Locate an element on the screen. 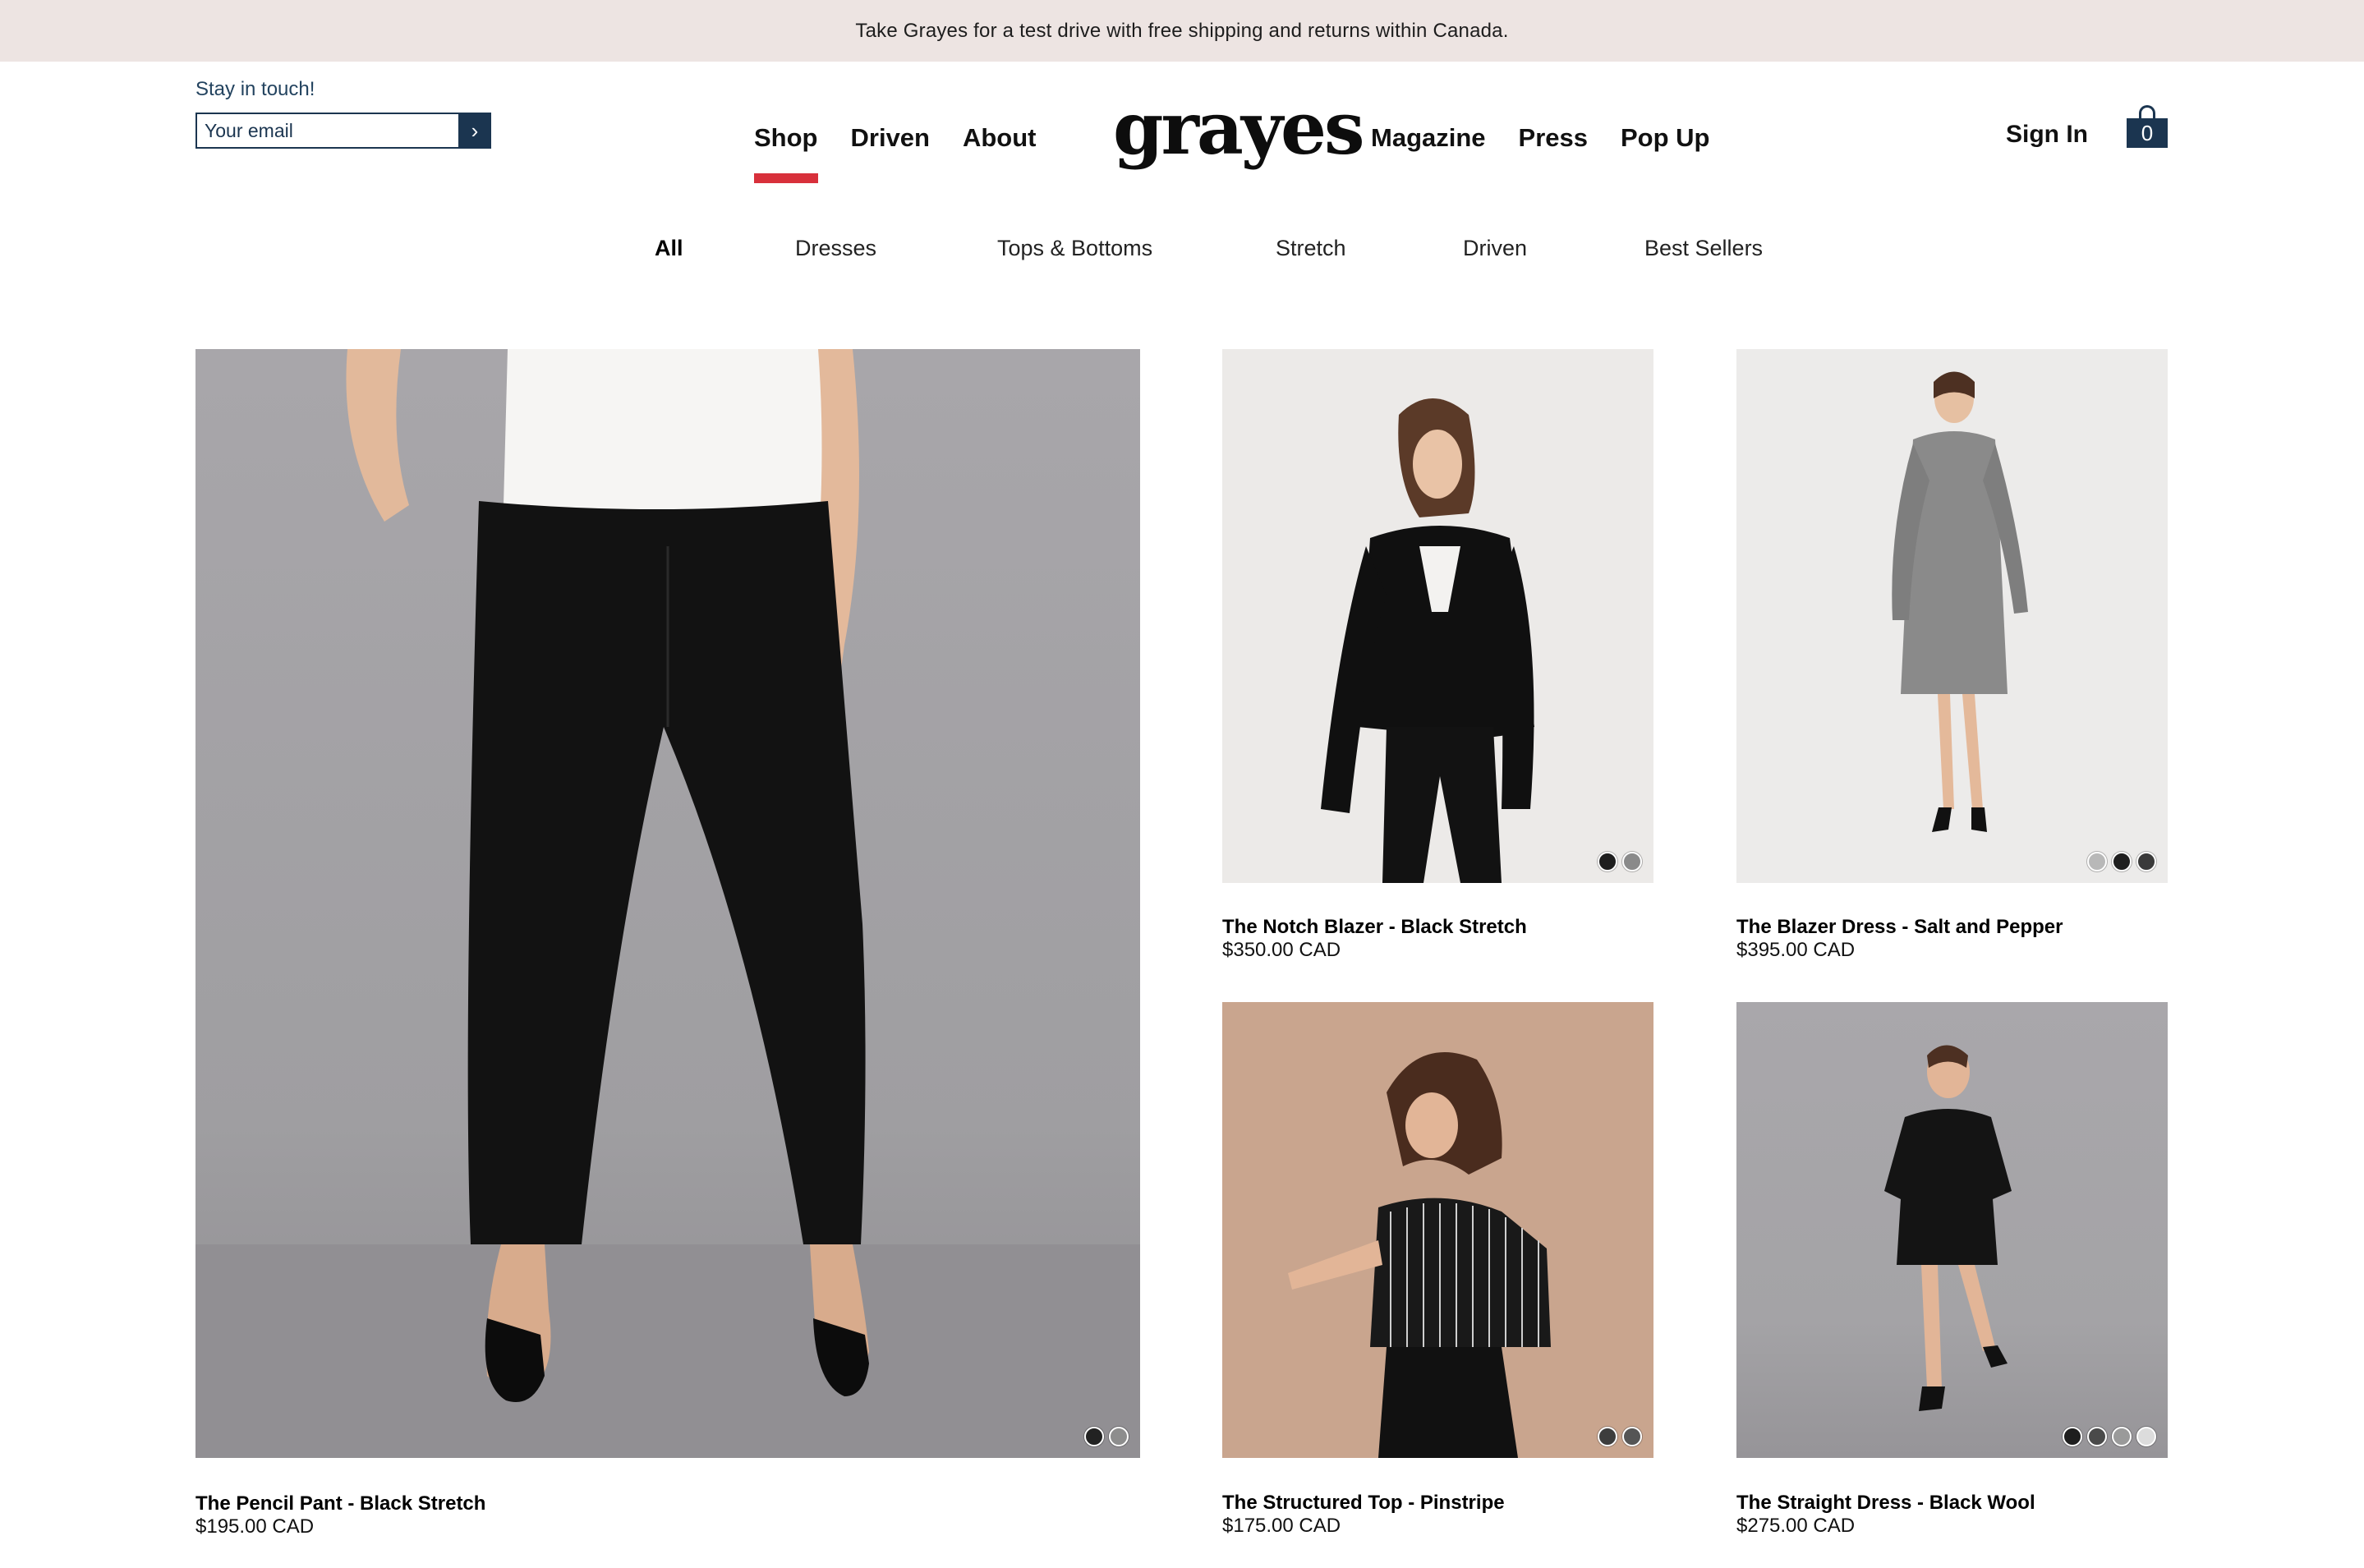 This screenshot has width=2364, height=1568. nav-item-shop: Shop is located at coordinates (786, 153).